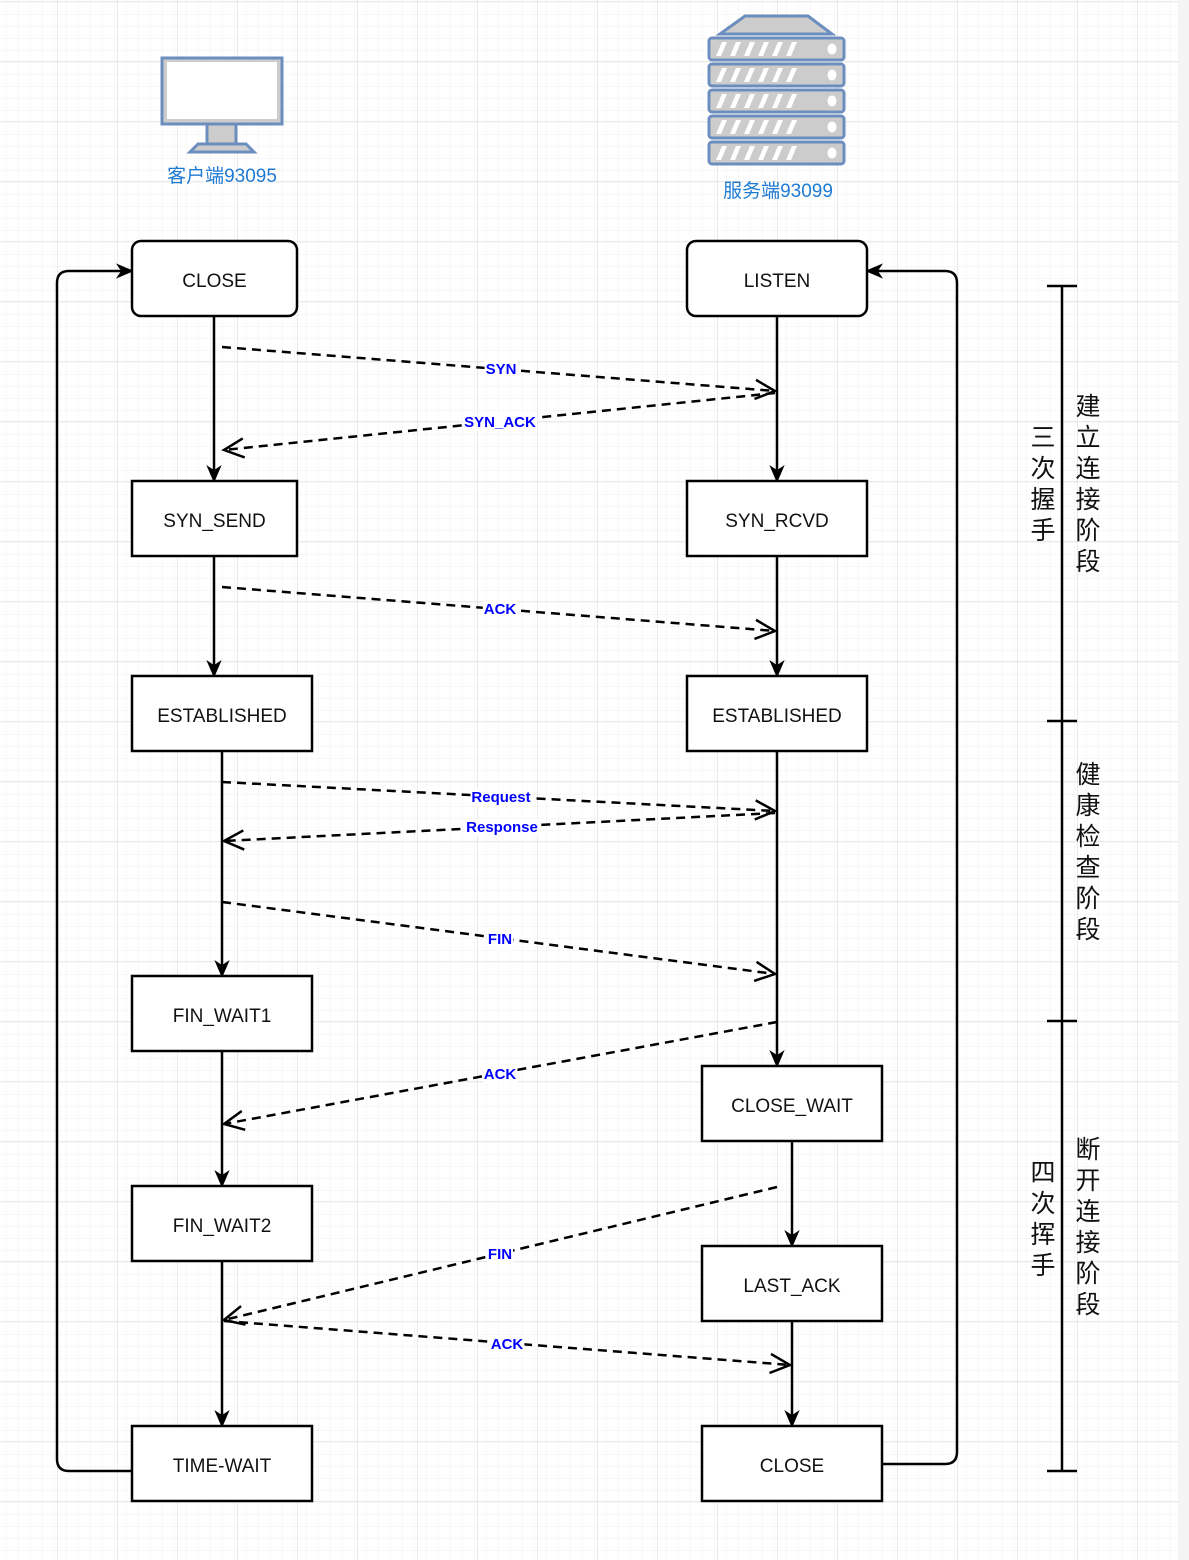 This screenshot has height=1560, width=1189. I want to click on state-label: CLOSE_WAIT, so click(792, 1106).